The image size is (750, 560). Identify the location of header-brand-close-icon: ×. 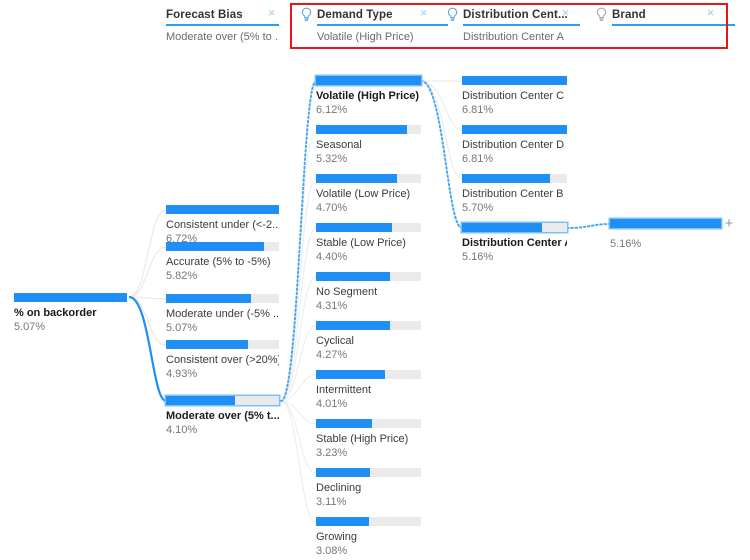
(710, 12).